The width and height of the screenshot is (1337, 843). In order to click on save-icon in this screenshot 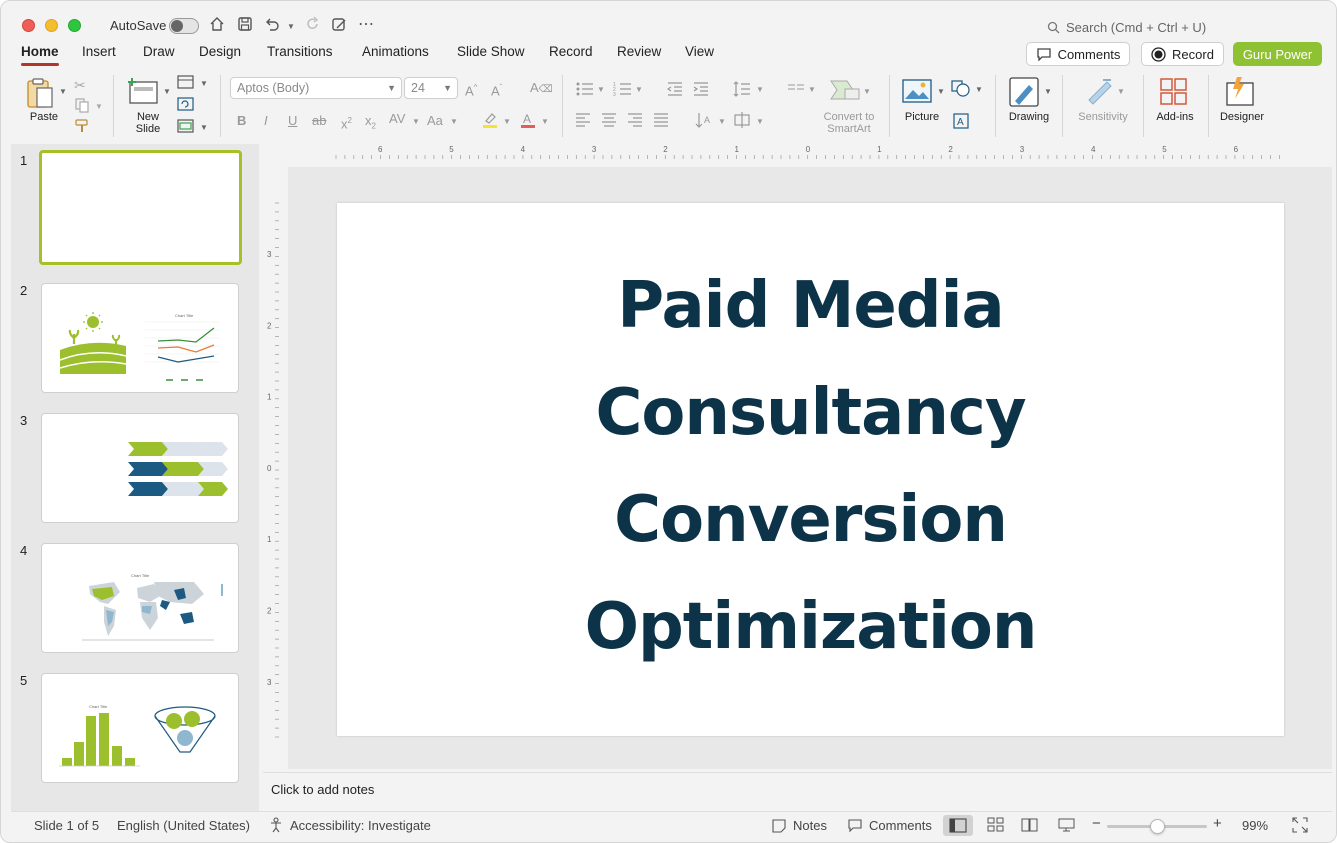, I will do `click(245, 25)`.